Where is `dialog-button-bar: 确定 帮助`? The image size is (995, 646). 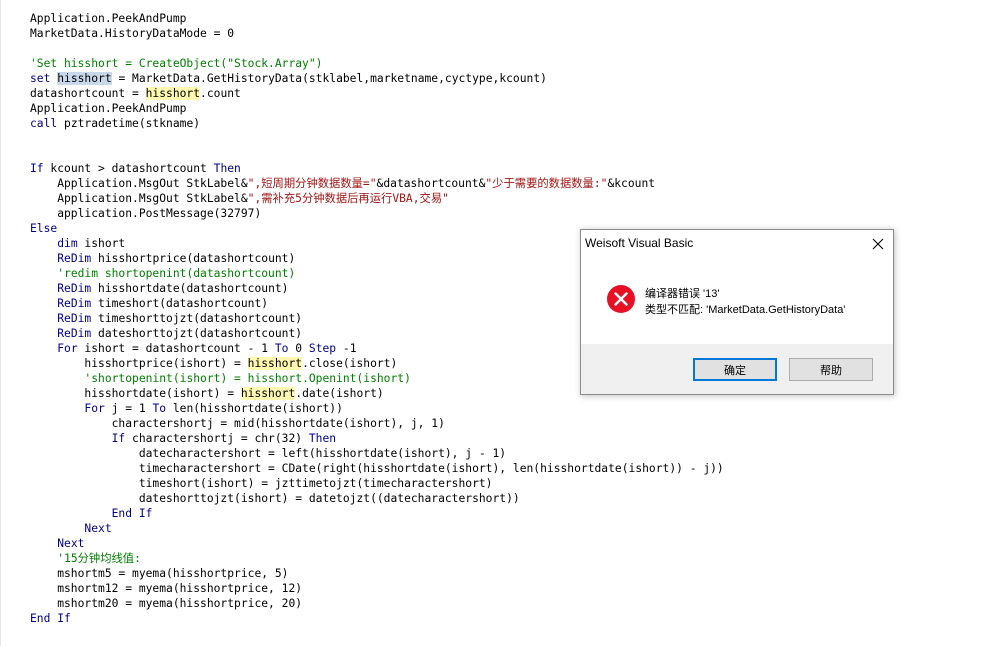 dialog-button-bar: 确定 帮助 is located at coordinates (737, 369).